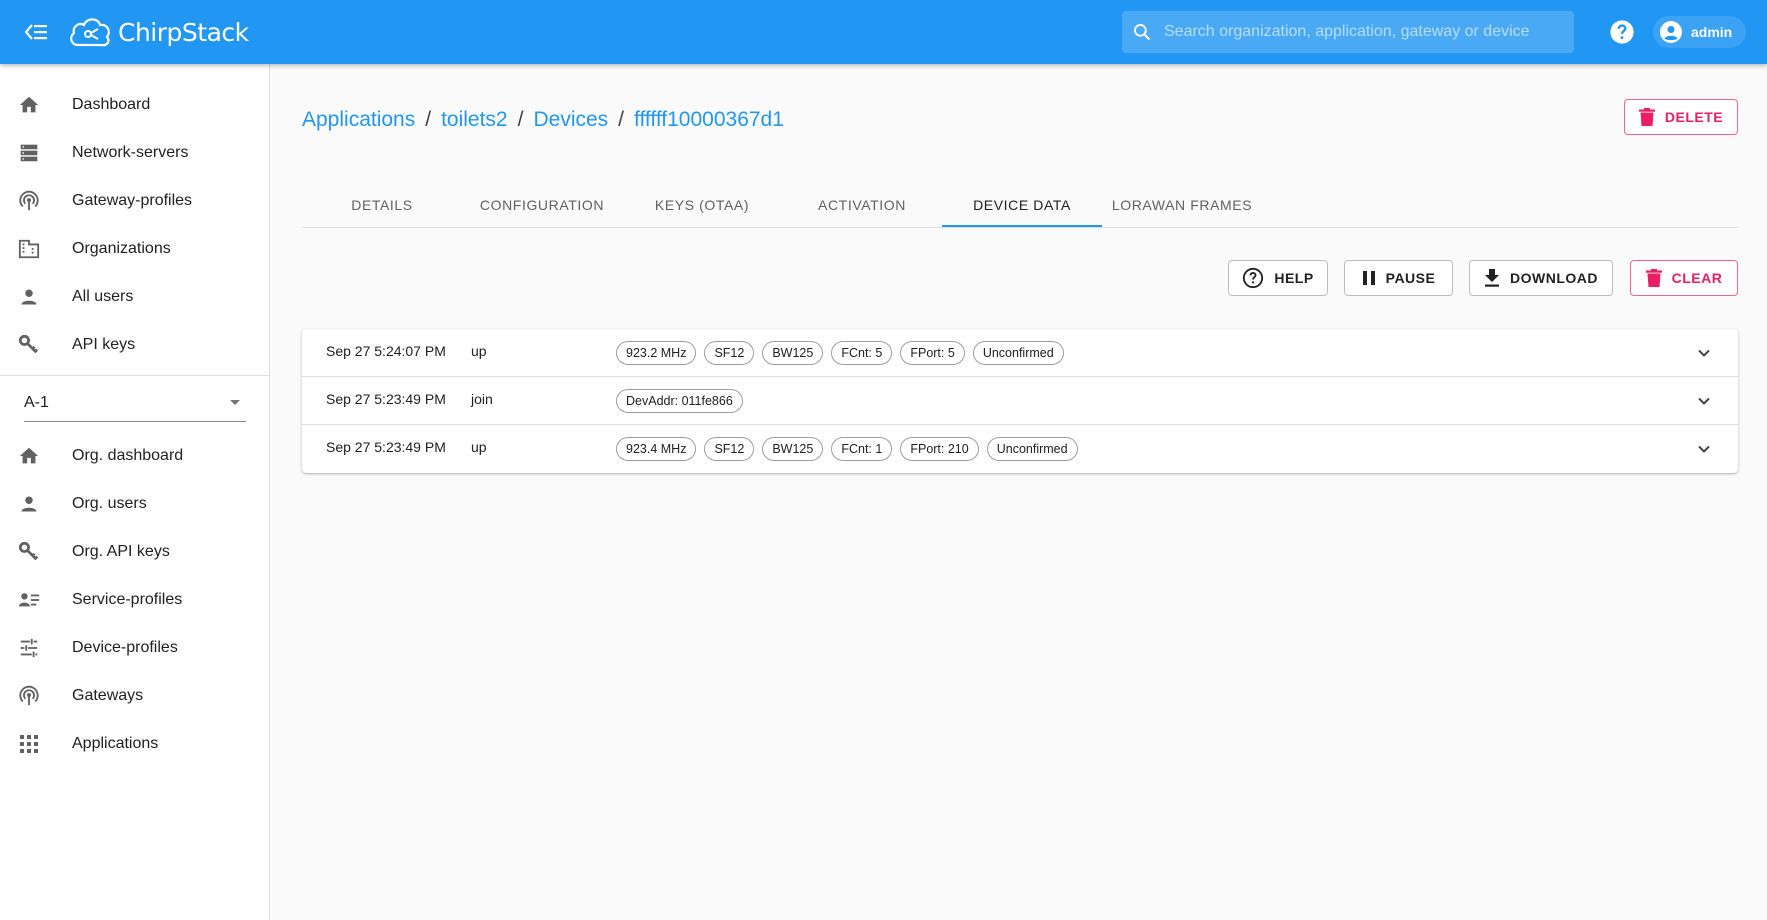  What do you see at coordinates (29, 105) in the screenshot?
I see `home-icon` at bounding box center [29, 105].